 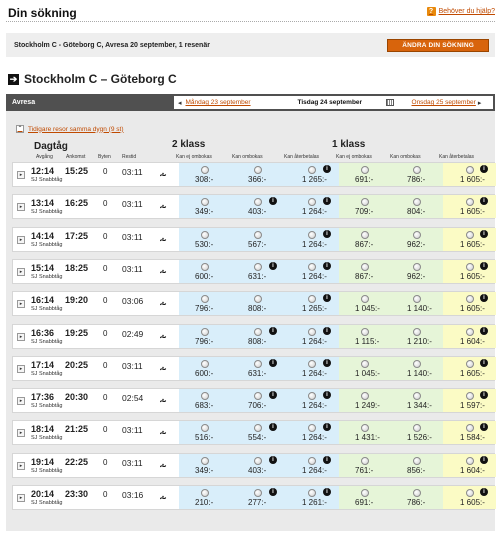 I want to click on chevron-right-icon: ▸, so click(x=480, y=103).